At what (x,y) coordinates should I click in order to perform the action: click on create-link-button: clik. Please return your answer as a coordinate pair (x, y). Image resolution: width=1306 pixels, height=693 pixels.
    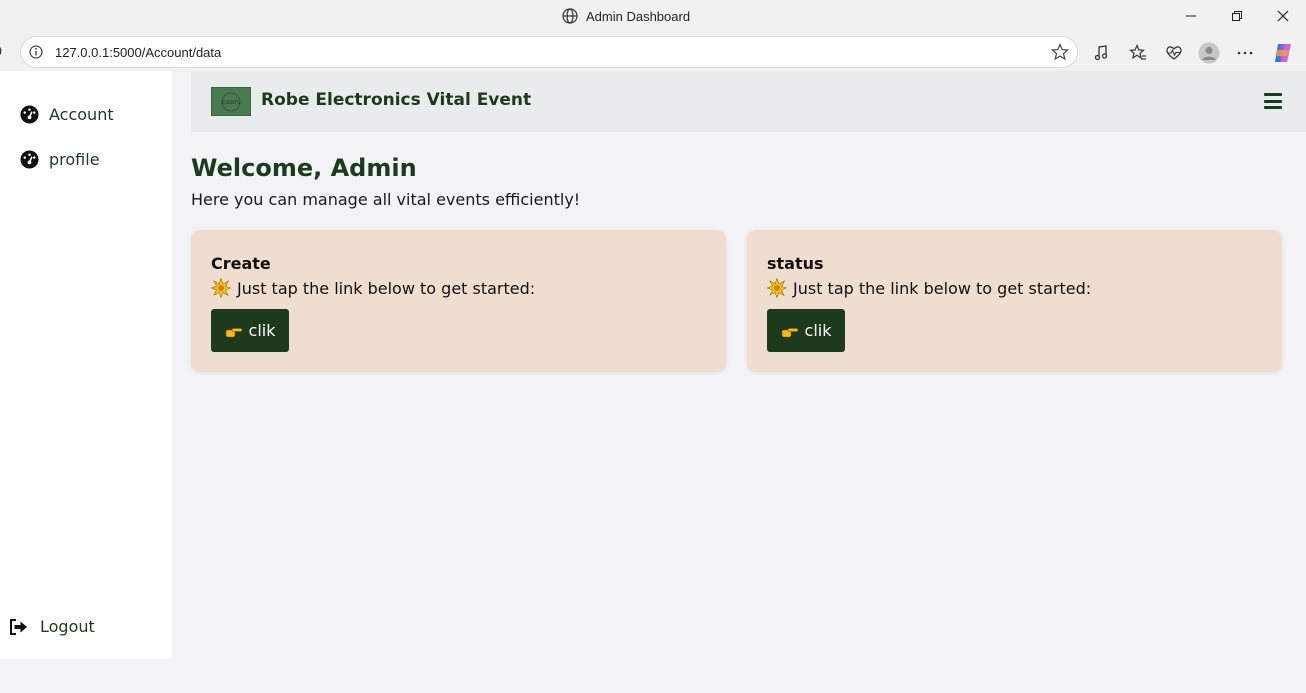
    Looking at the image, I should click on (250, 330).